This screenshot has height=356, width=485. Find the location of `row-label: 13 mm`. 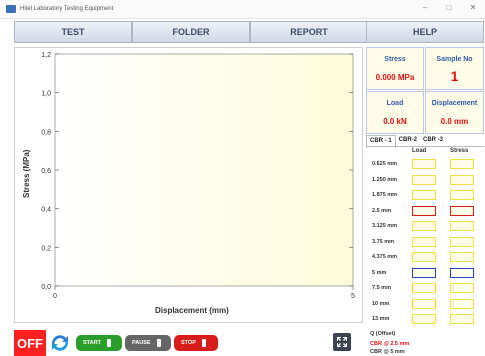

row-label: 13 mm is located at coordinates (381, 319).